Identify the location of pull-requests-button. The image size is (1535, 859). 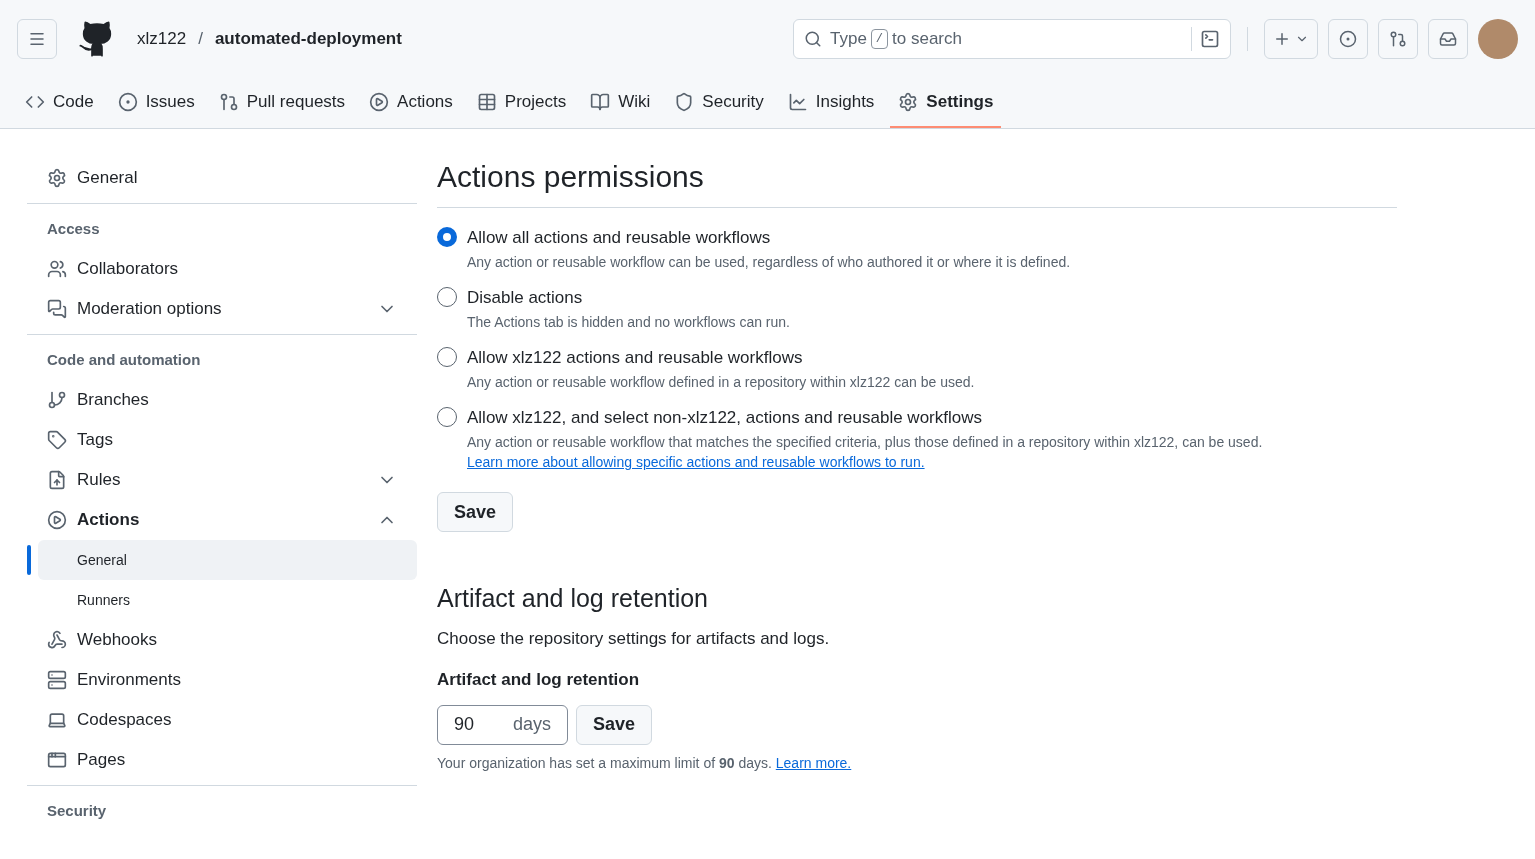
(1398, 39).